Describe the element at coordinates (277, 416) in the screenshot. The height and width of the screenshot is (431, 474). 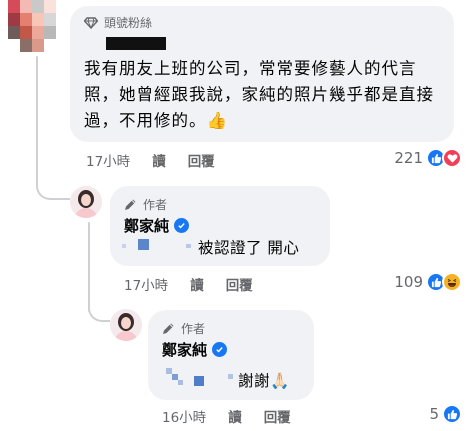
I see `reply2-reply-button: 回覆` at that location.